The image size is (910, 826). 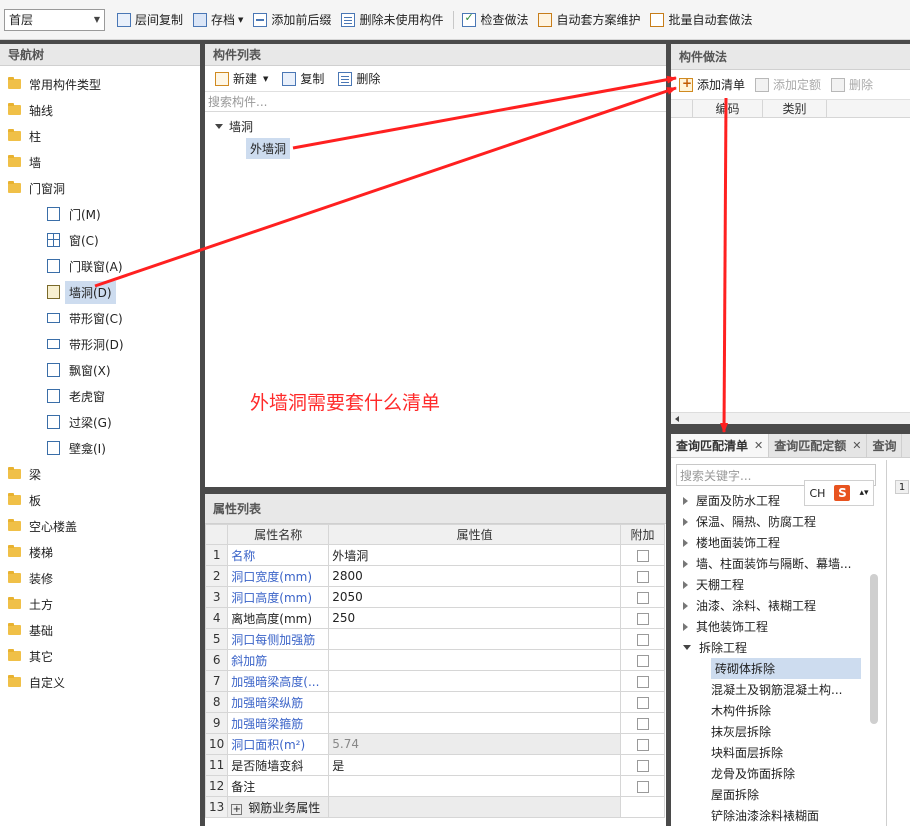 I want to click on nav-group-item: 空心楼盖, so click(x=42, y=526).